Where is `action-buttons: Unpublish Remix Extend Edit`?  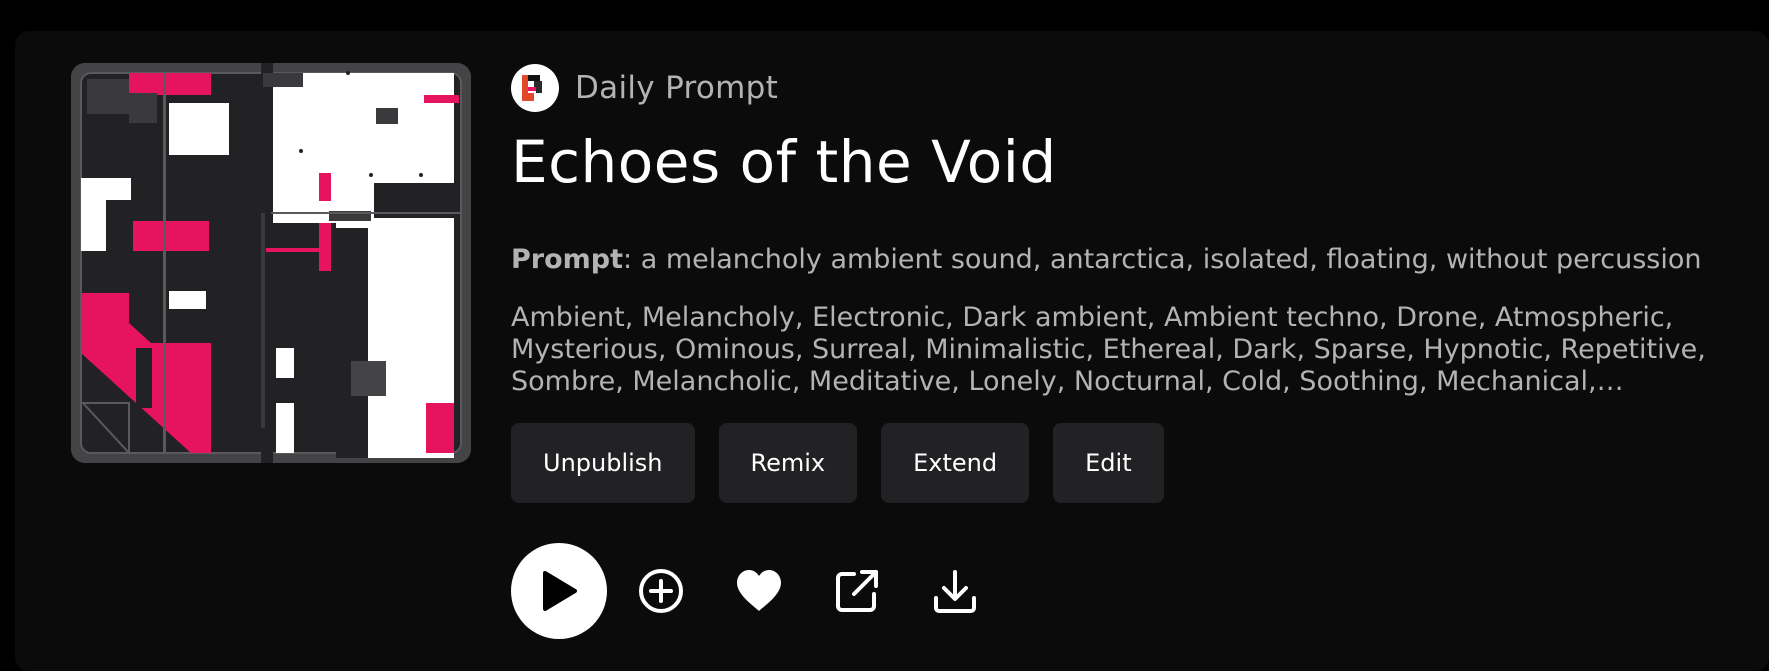
action-buttons: Unpublish Remix Extend Edit is located at coordinates (837, 463).